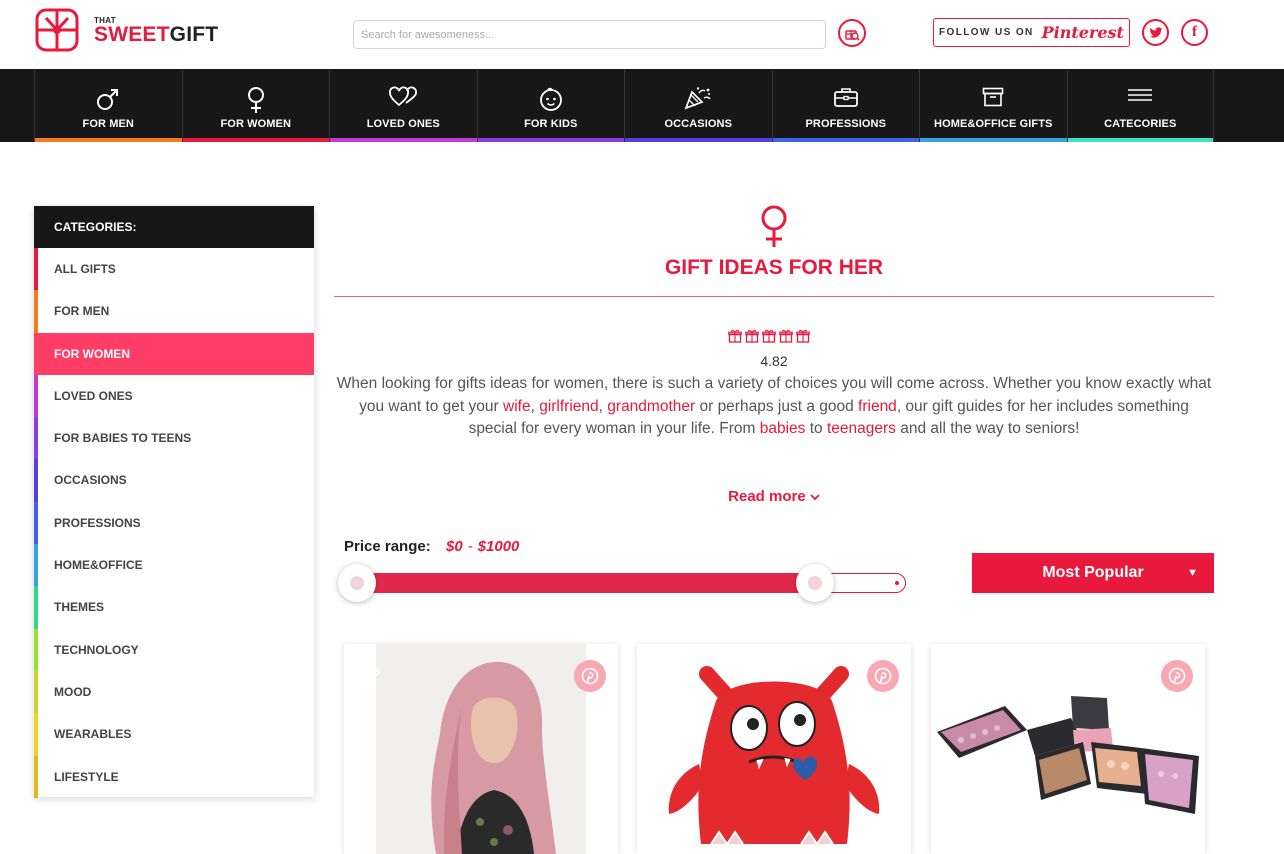  What do you see at coordinates (174, 776) in the screenshot?
I see `sidebar-item-lifestyle: LIFESTYLE` at bounding box center [174, 776].